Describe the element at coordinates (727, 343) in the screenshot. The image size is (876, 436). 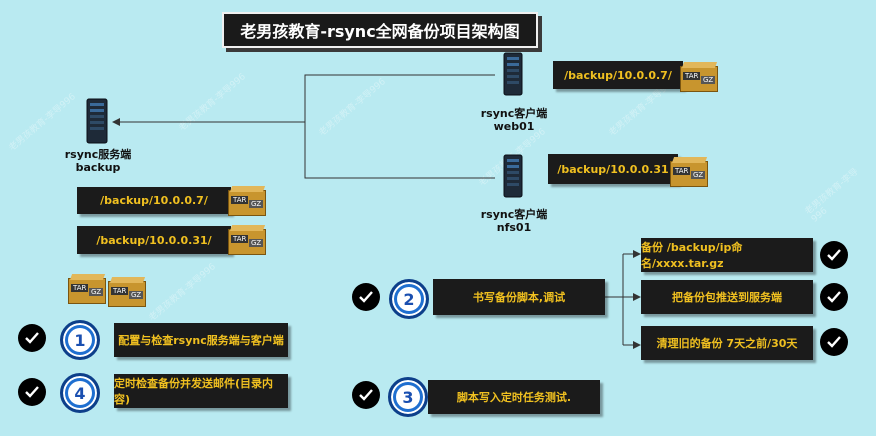
I see `substep-box-3: 清理旧的备份 7天之前/30天` at that location.